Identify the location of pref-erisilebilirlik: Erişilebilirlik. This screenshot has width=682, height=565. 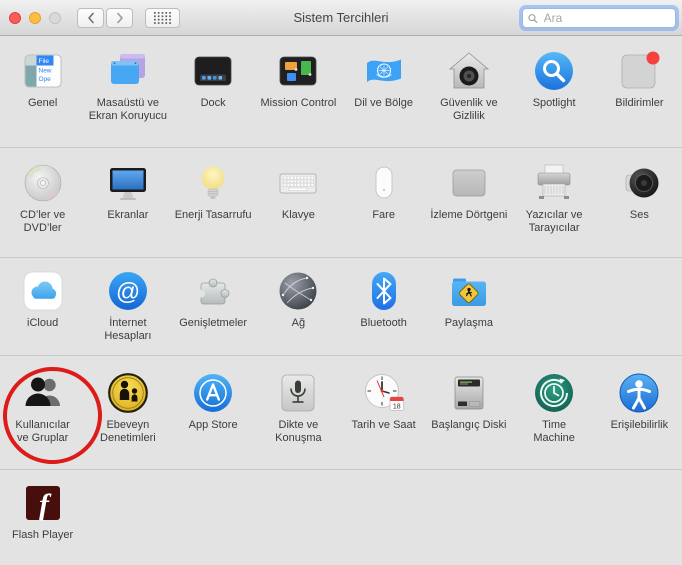
(639, 420).